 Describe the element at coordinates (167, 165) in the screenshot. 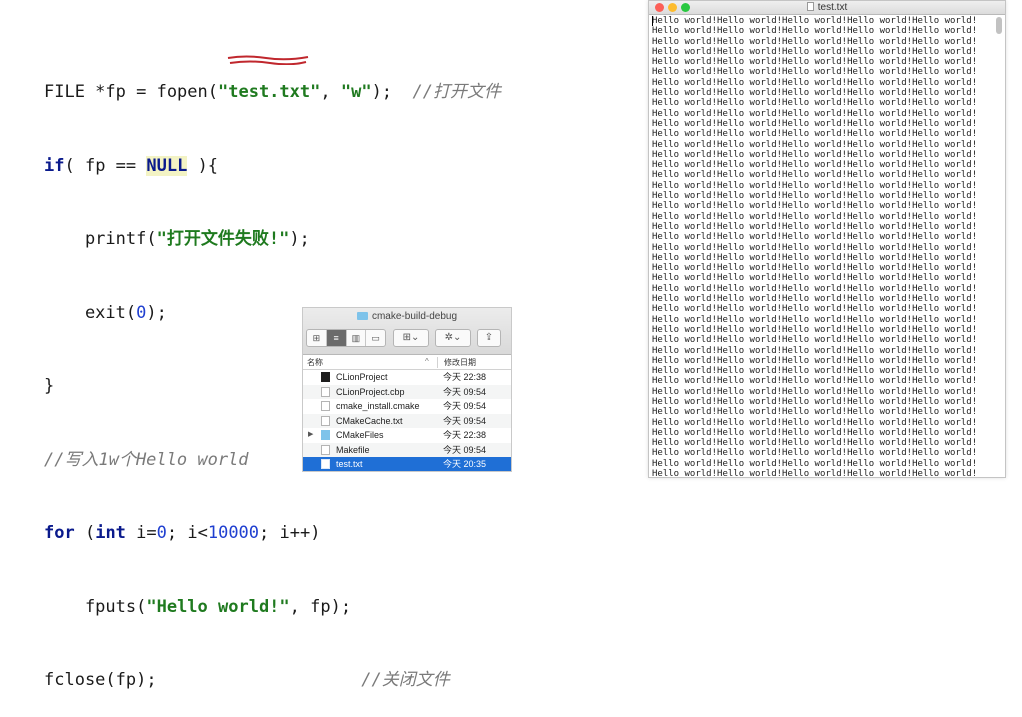

I see `null-keyword: NULL` at that location.